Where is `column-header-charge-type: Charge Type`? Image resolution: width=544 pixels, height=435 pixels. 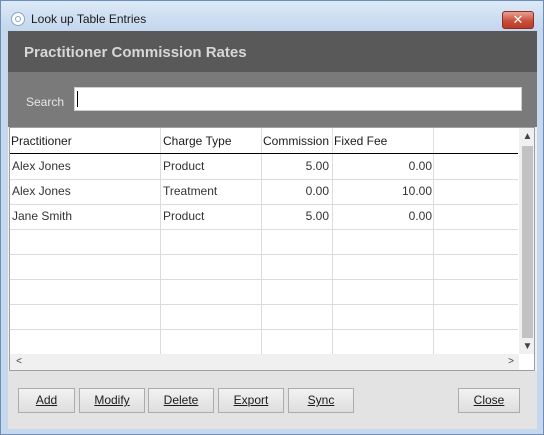
column-header-charge-type: Charge Type is located at coordinates (211, 141).